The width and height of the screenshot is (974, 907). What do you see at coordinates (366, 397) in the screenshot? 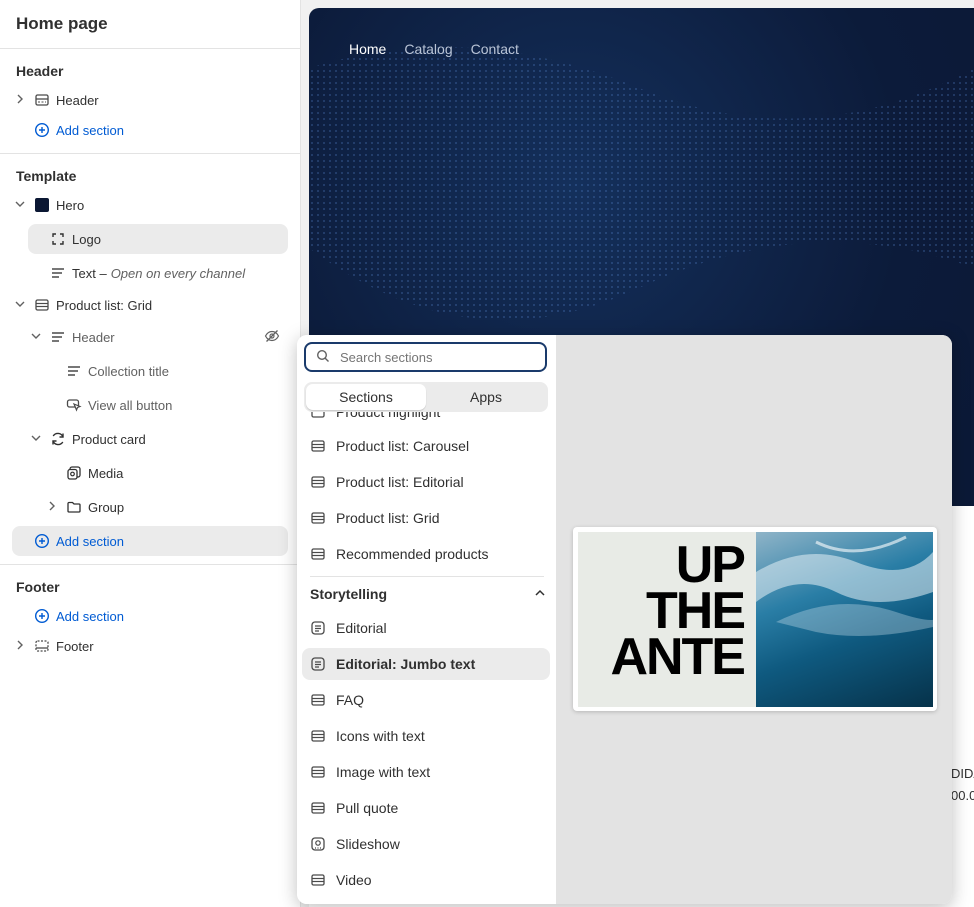
I see `tab-sections: Sections` at bounding box center [366, 397].